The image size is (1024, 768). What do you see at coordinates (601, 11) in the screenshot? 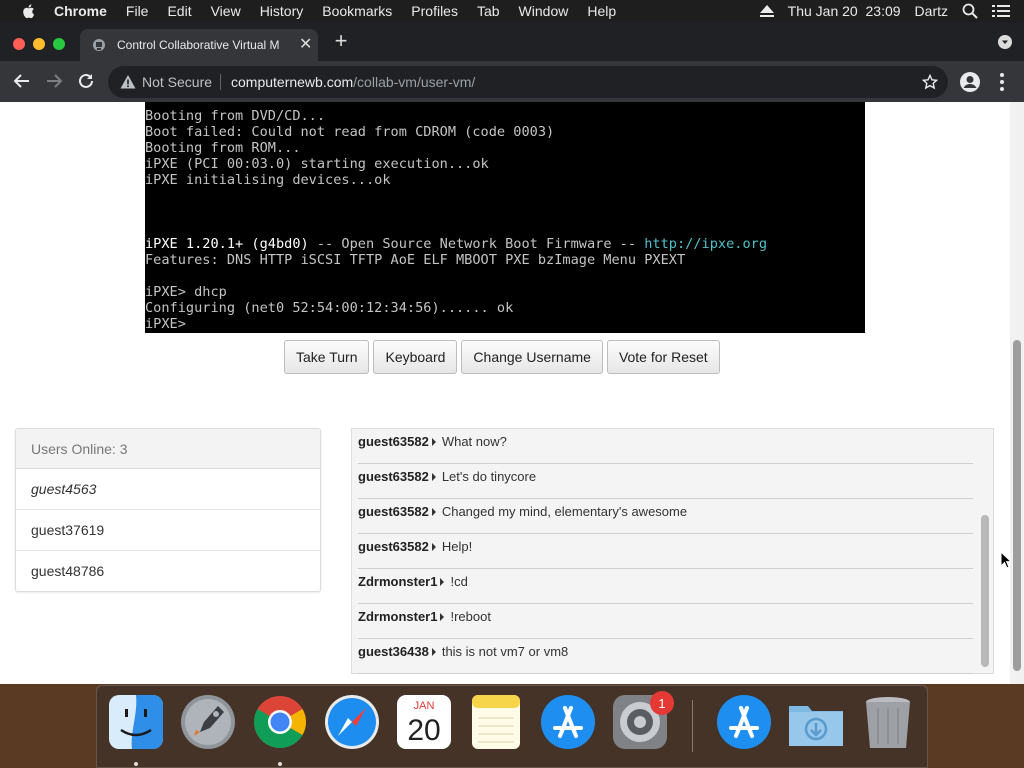
I see `menu-help: Help` at bounding box center [601, 11].